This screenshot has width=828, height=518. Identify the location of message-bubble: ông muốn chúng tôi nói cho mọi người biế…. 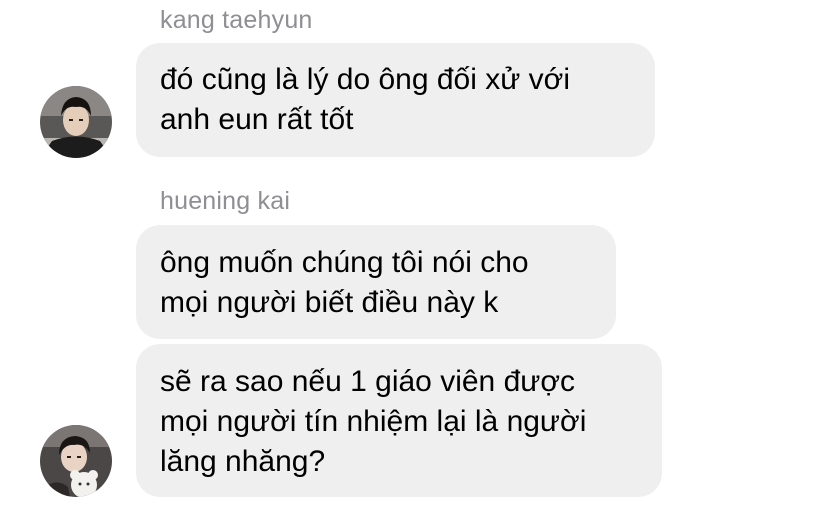
(376, 282).